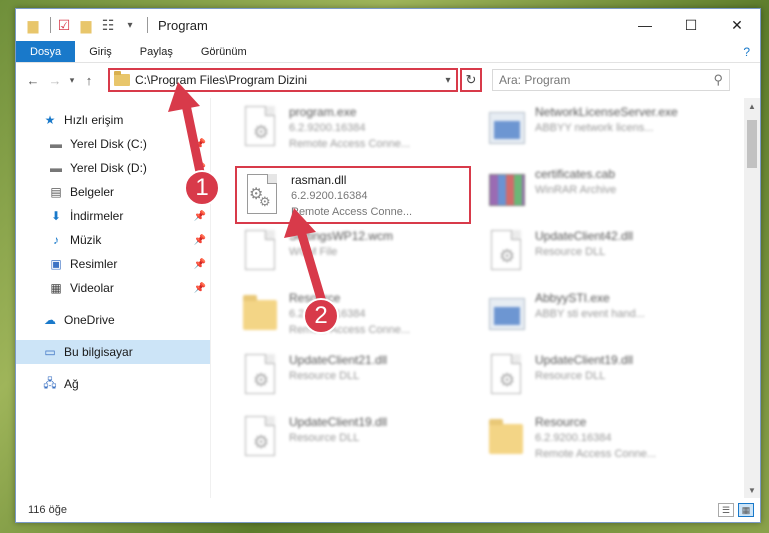 This screenshot has width=769, height=533. What do you see at coordinates (33, 80) in the screenshot?
I see `back-button: ←` at bounding box center [33, 80].